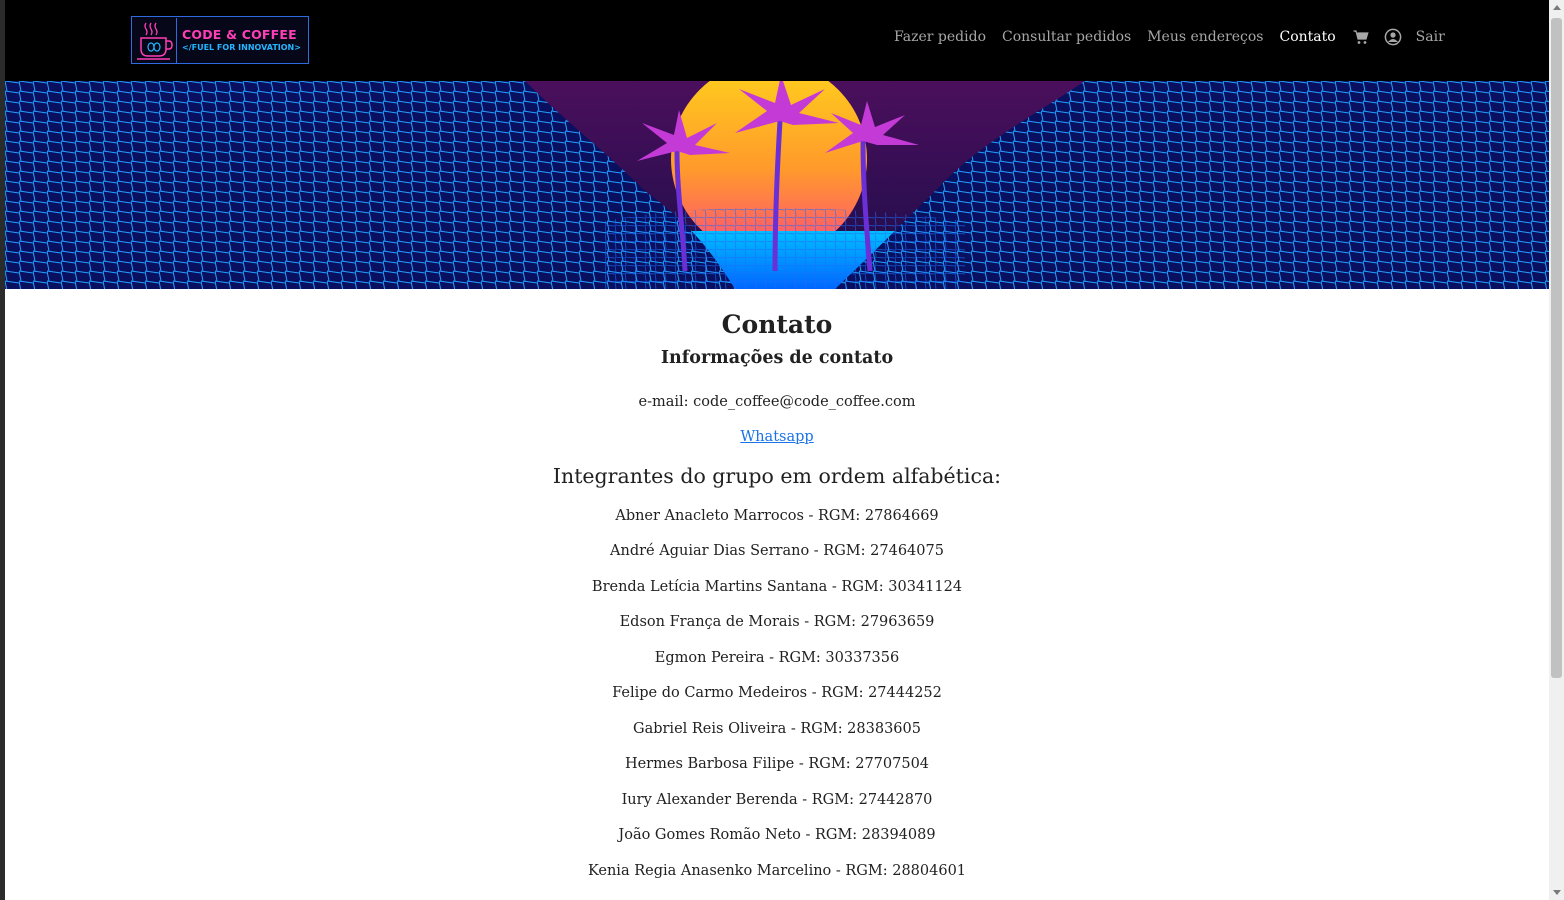 This screenshot has height=900, width=1564. I want to click on contact-info-heading: Informações de contato, so click(777, 358).